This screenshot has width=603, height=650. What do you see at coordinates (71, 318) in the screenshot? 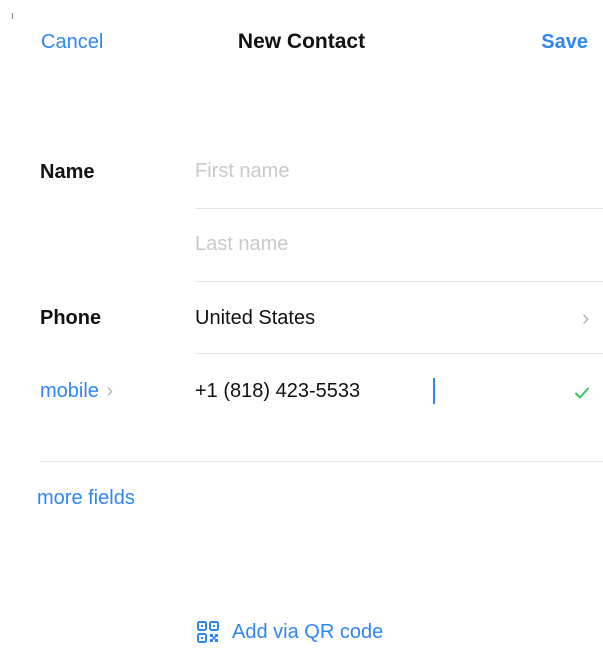
I see `phone-label: Phone` at bounding box center [71, 318].